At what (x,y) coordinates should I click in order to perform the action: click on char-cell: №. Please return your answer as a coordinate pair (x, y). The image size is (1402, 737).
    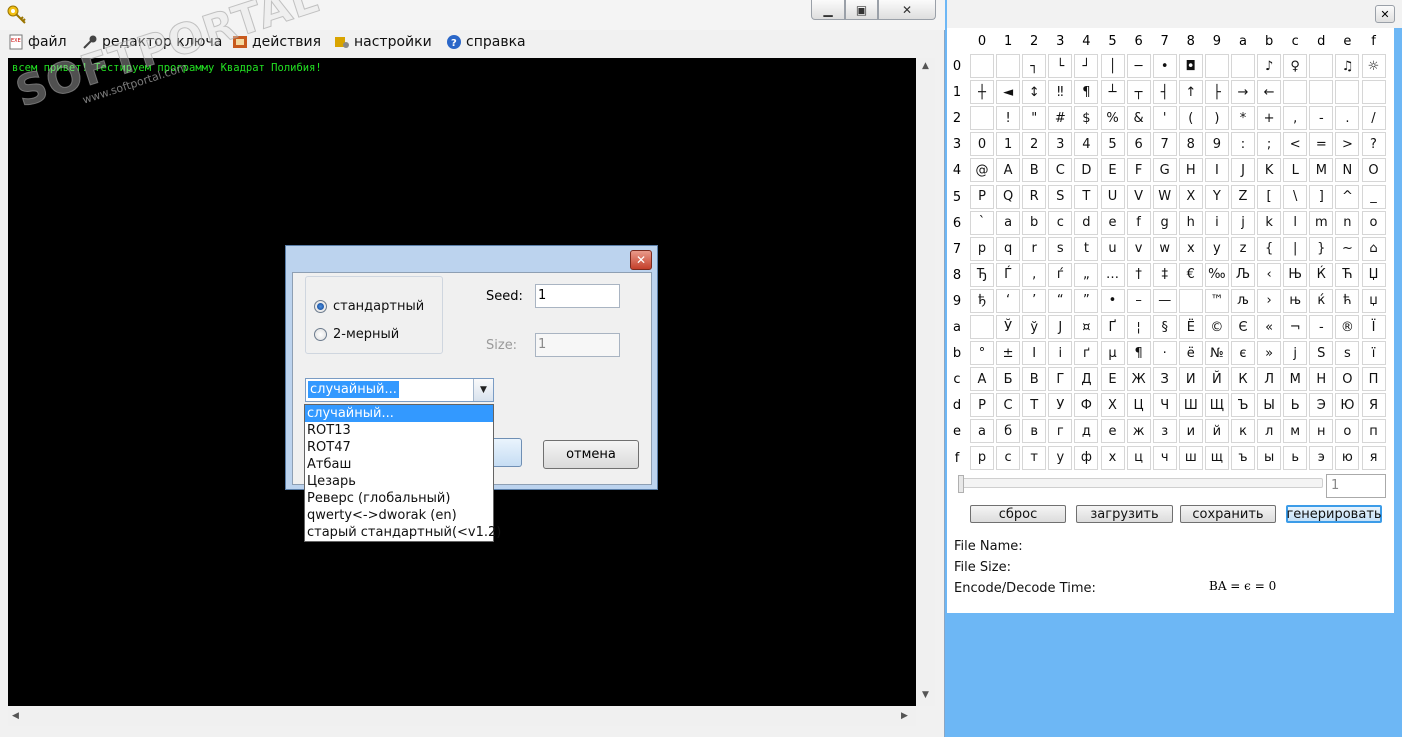
    Looking at the image, I should click on (1216, 353).